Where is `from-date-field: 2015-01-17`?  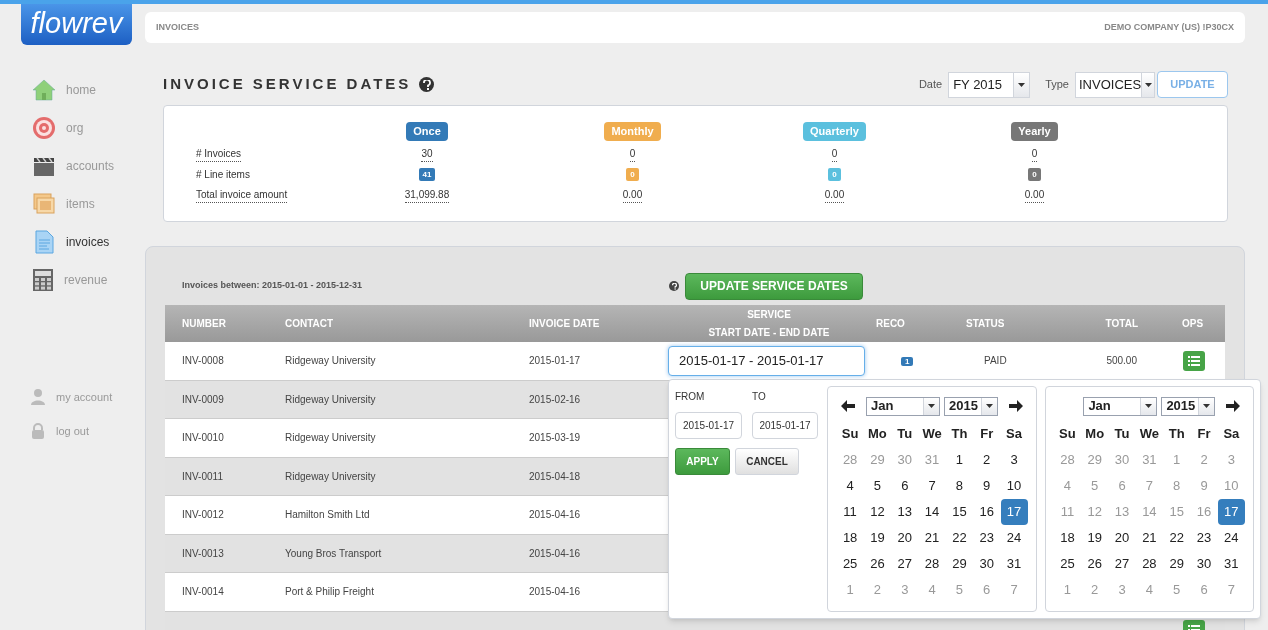
from-date-field: 2015-01-17 is located at coordinates (708, 425).